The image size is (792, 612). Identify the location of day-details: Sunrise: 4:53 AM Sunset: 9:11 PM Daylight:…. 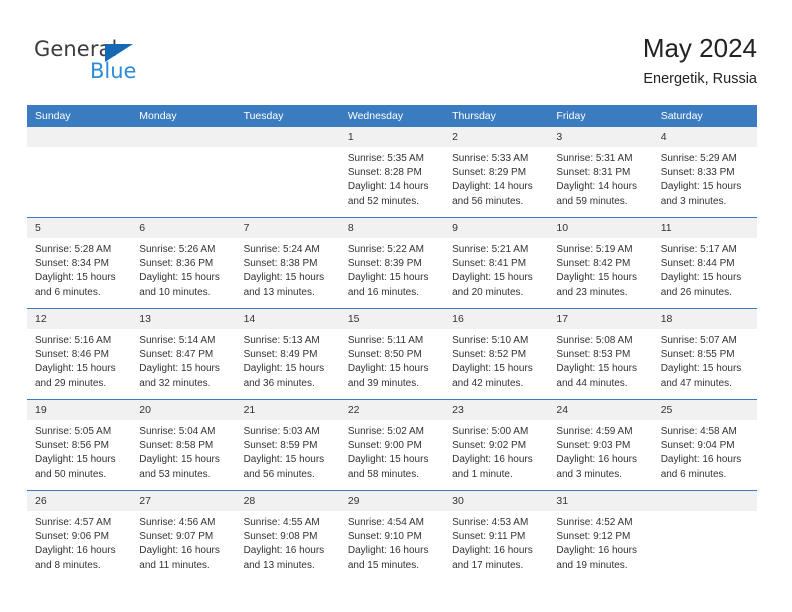
(496, 542).